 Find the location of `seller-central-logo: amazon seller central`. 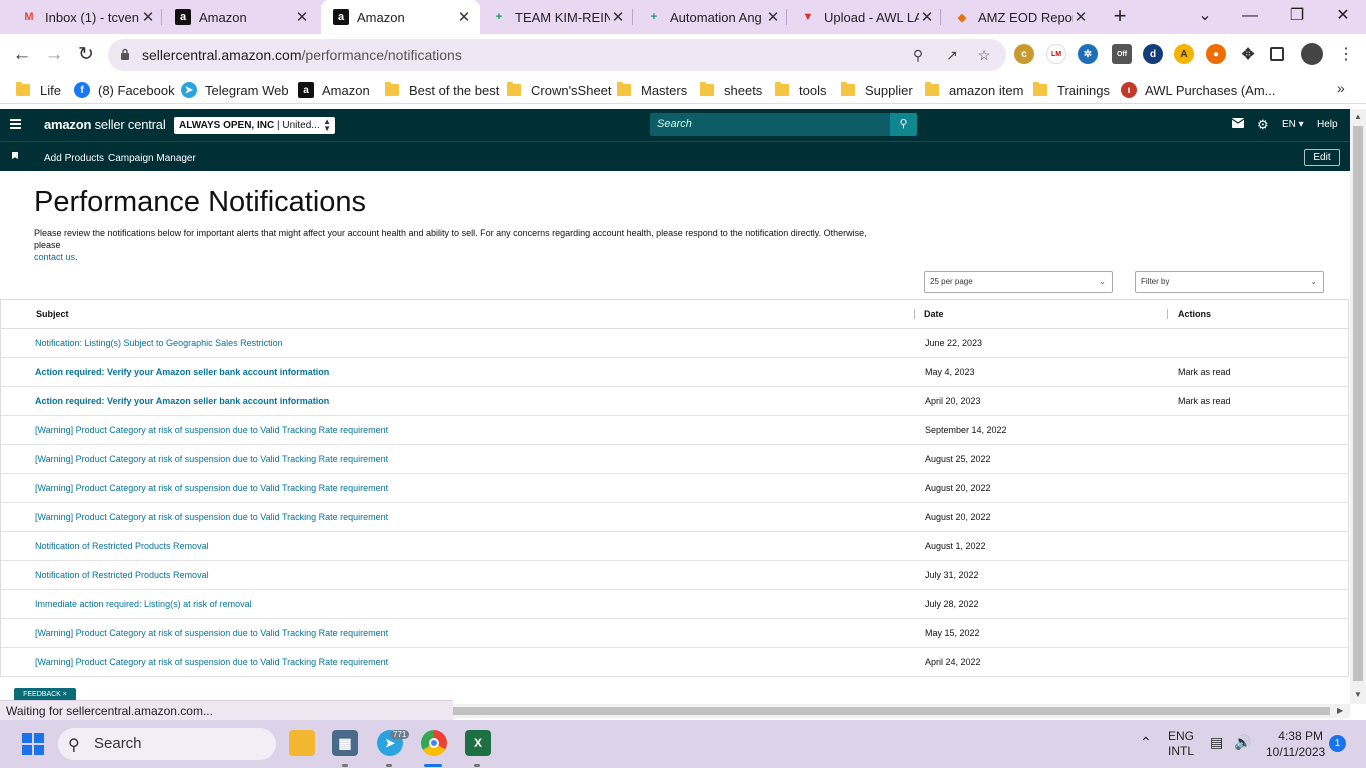

seller-central-logo: amazon seller central is located at coordinates (105, 124).